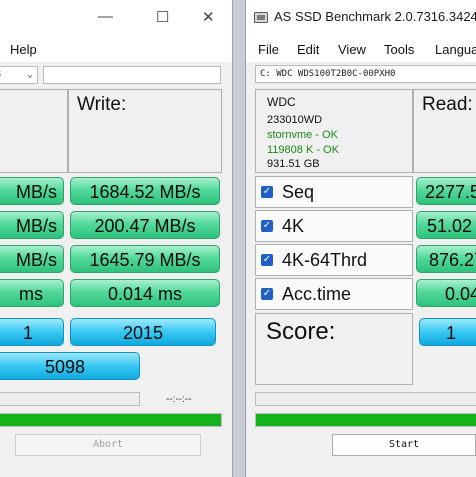 The width and height of the screenshot is (476, 477). What do you see at coordinates (267, 226) in the screenshot?
I see `4k-checkbox: ✓` at bounding box center [267, 226].